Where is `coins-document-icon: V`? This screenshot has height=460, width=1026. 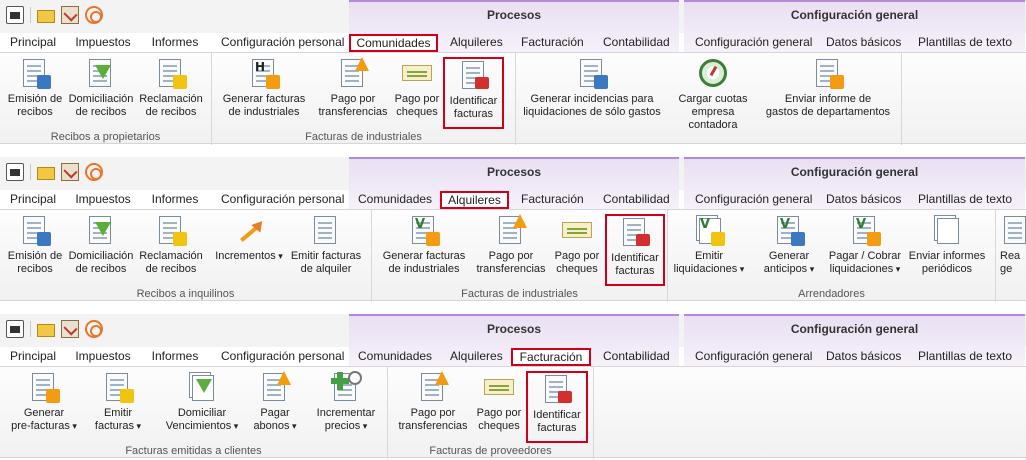
coins-document-icon: V is located at coordinates (865, 230).